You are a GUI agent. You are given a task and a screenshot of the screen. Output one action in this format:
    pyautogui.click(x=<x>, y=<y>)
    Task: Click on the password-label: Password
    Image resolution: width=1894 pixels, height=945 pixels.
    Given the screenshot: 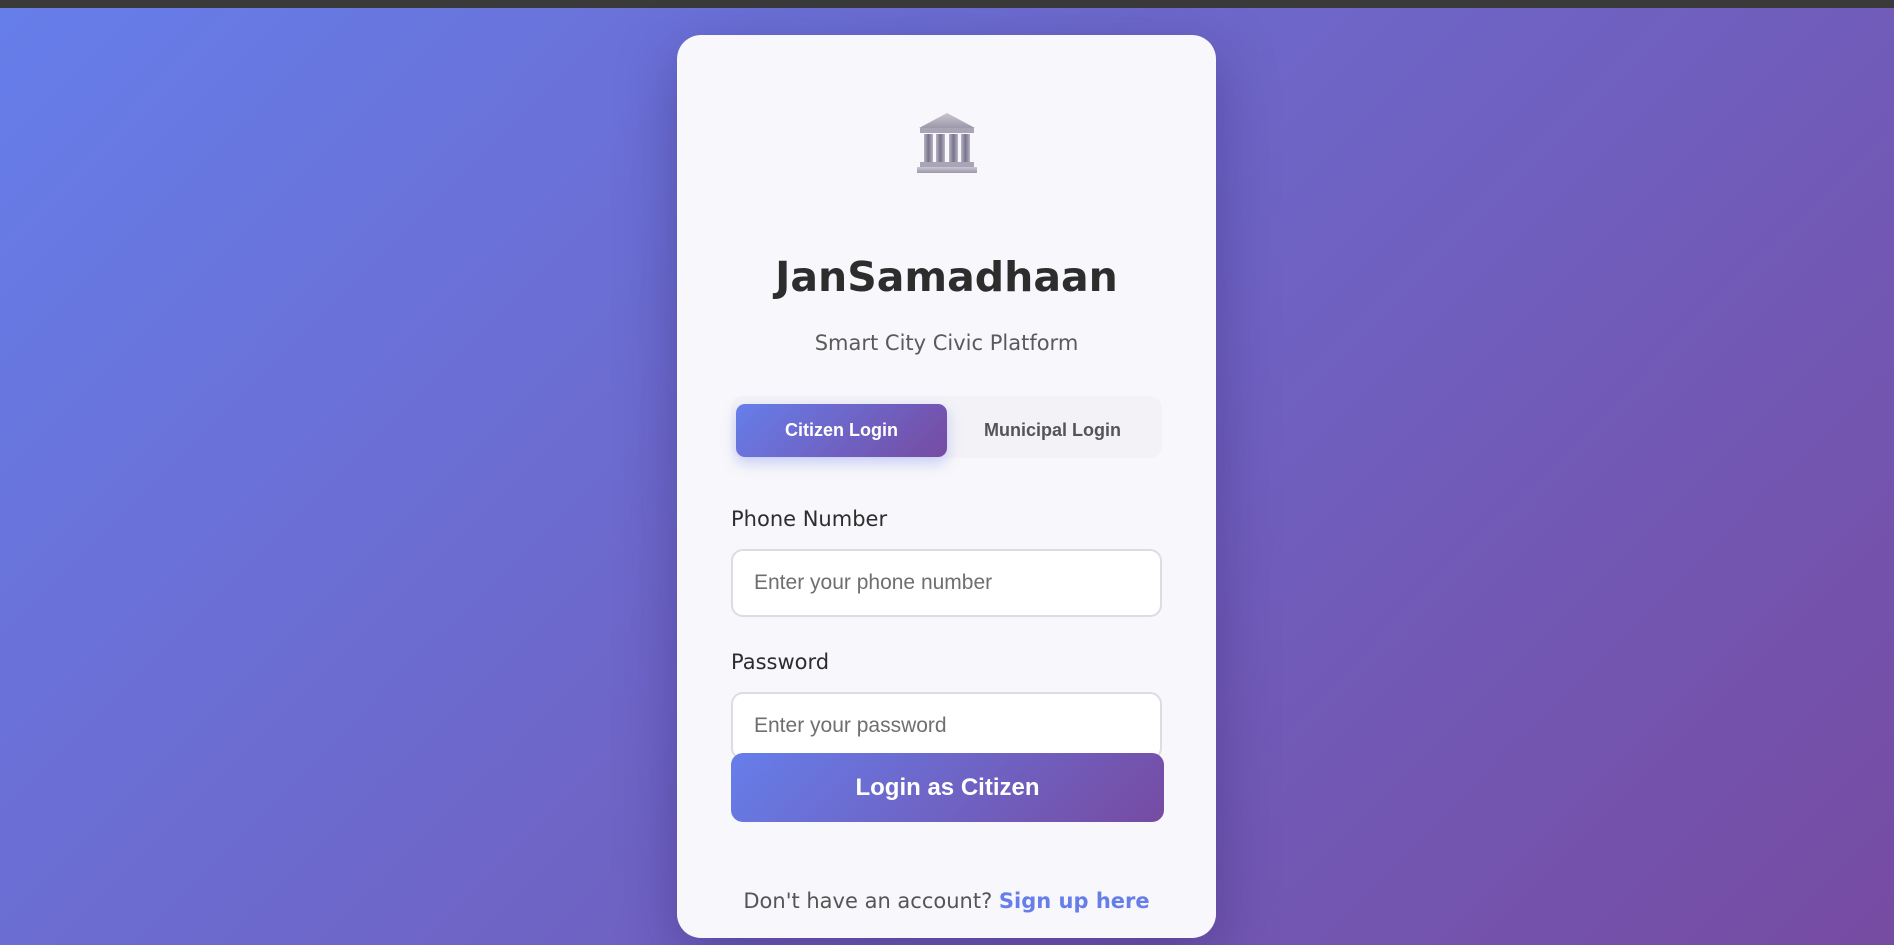 What is the action you would take?
    pyautogui.click(x=780, y=662)
    